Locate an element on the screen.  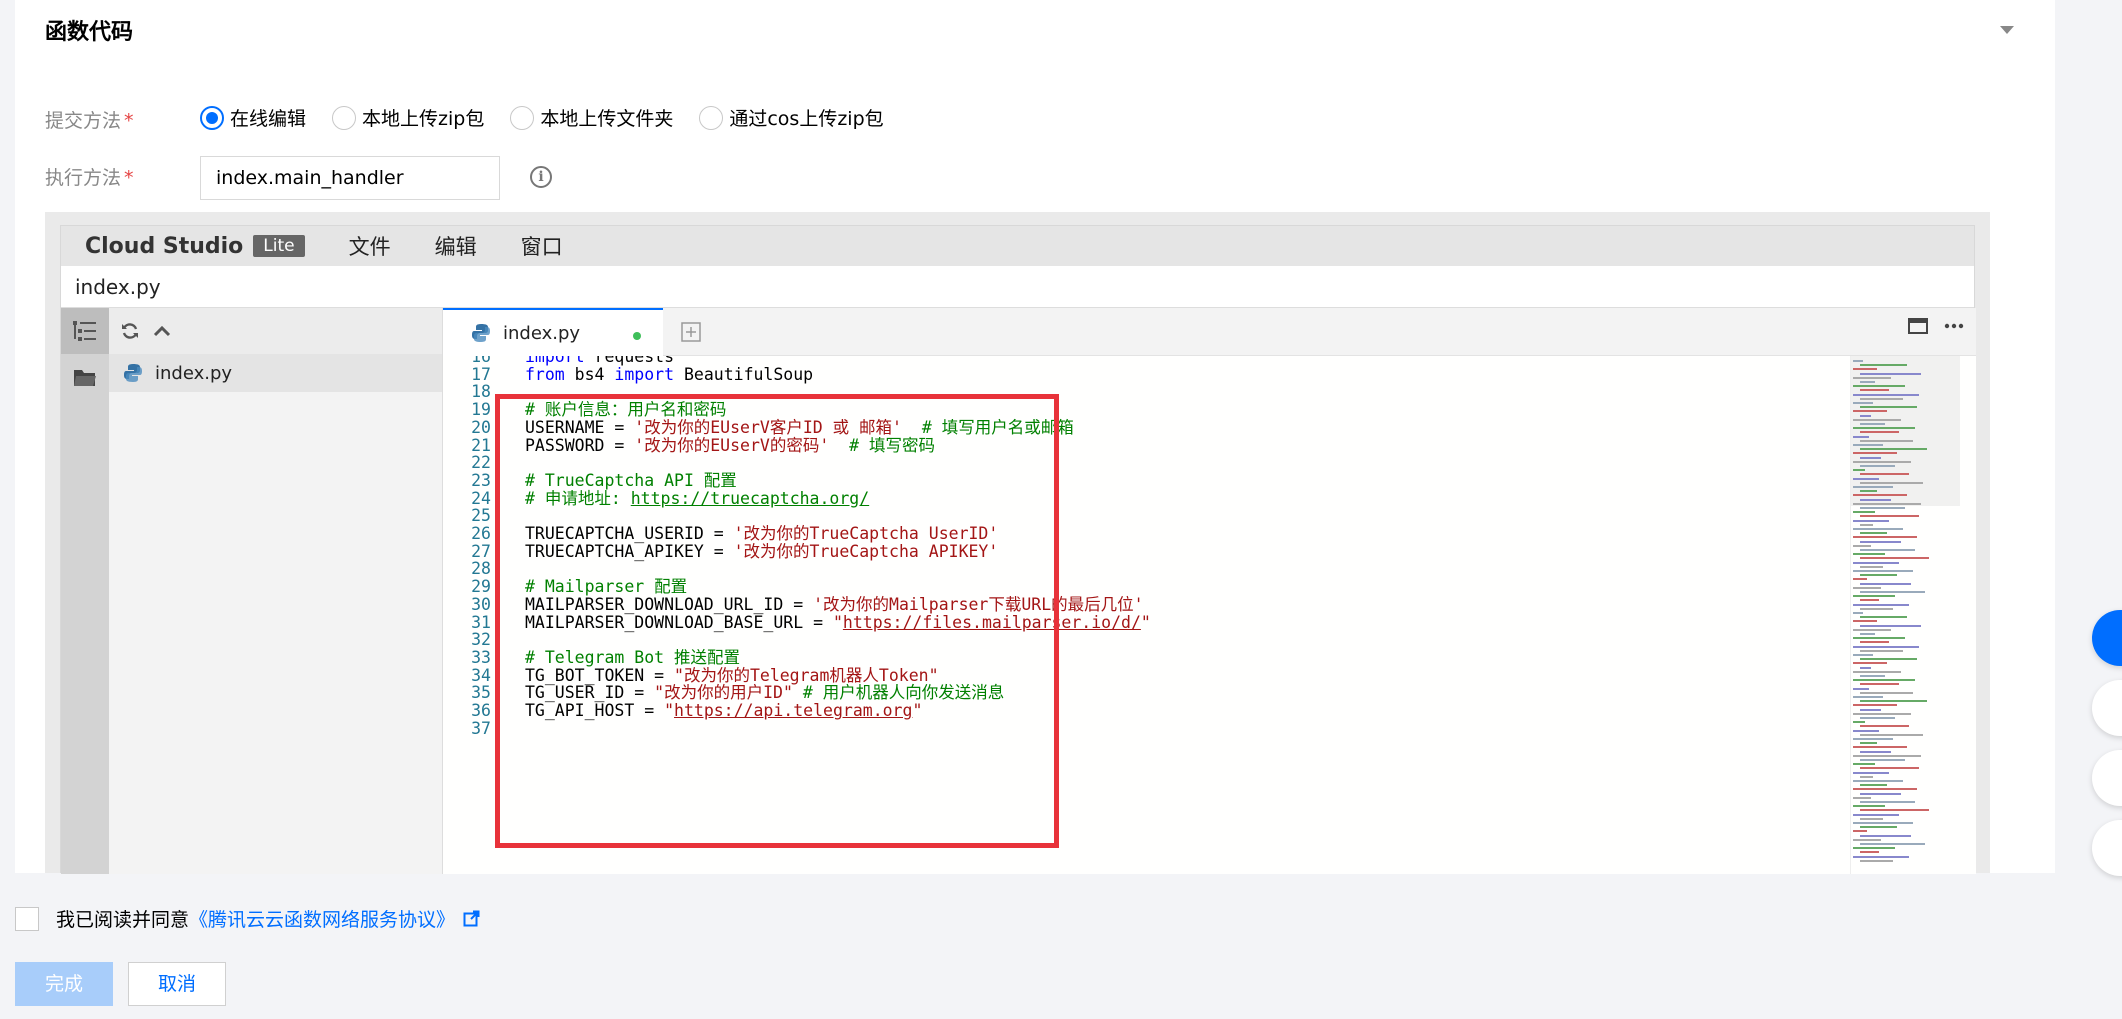
info-icon: i is located at coordinates (541, 177).